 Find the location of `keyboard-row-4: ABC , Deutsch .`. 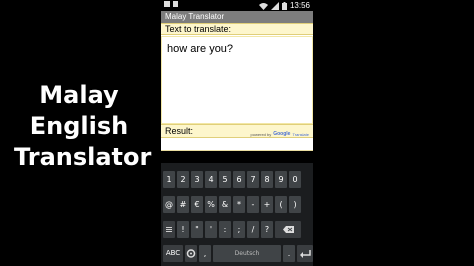

keyboard-row-4: ABC , Deutsch . is located at coordinates (238, 253).